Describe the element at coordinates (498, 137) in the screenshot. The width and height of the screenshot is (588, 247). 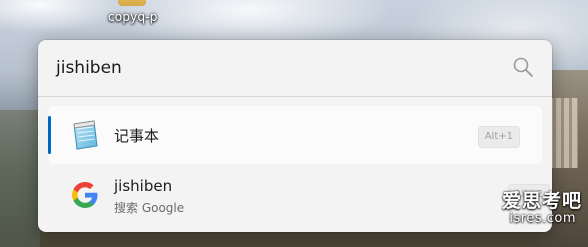
I see `shortcut-badge: Alt+1` at that location.